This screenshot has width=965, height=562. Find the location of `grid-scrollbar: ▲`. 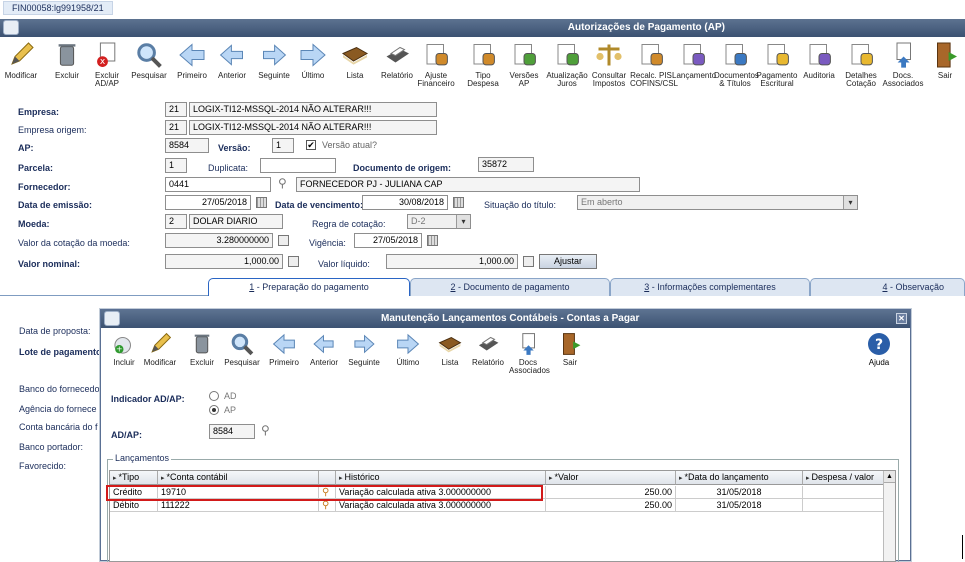

grid-scrollbar: ▲ is located at coordinates (889, 516).